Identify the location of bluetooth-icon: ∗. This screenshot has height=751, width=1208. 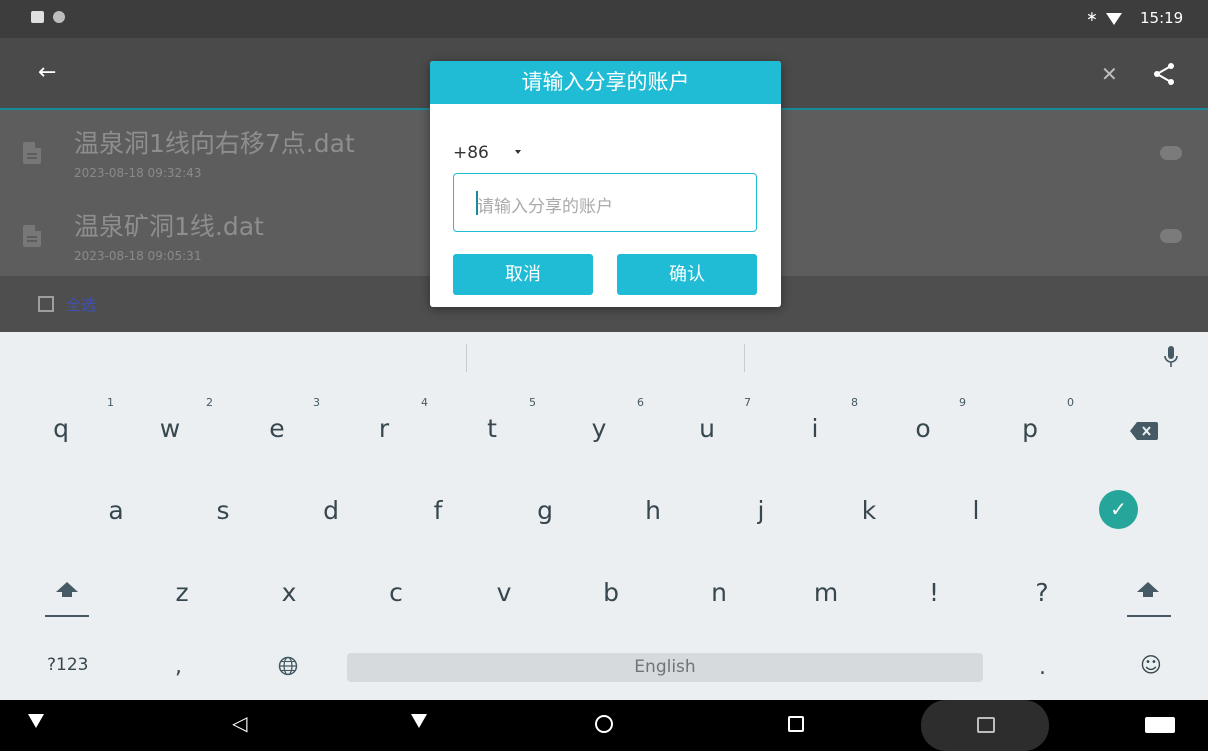
(1092, 17).